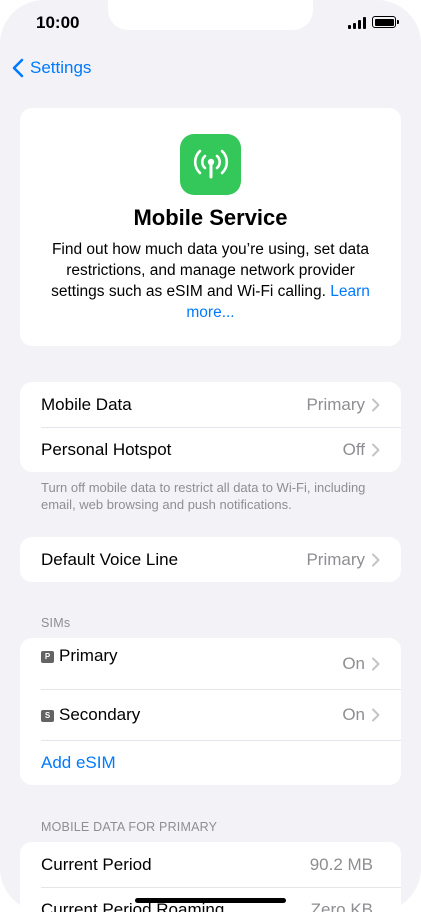 The image size is (421, 912). What do you see at coordinates (210, 449) in the screenshot?
I see `personal-hotspot-row: Personal Hotspot Off` at bounding box center [210, 449].